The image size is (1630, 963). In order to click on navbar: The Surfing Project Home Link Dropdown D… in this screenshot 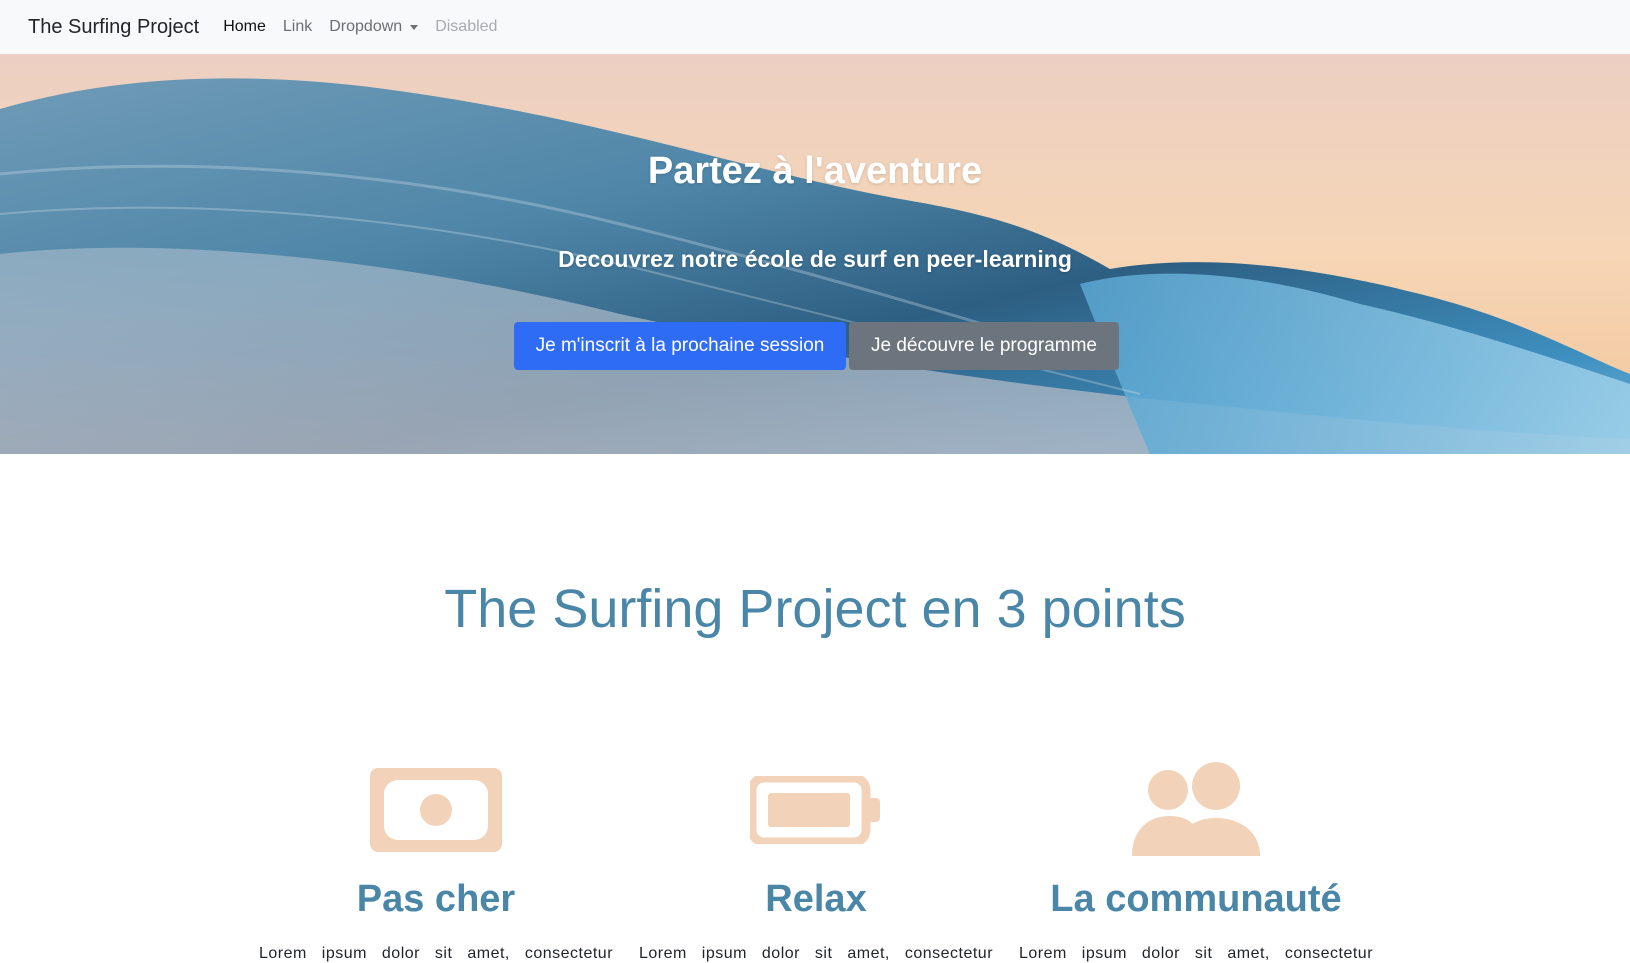, I will do `click(815, 27)`.